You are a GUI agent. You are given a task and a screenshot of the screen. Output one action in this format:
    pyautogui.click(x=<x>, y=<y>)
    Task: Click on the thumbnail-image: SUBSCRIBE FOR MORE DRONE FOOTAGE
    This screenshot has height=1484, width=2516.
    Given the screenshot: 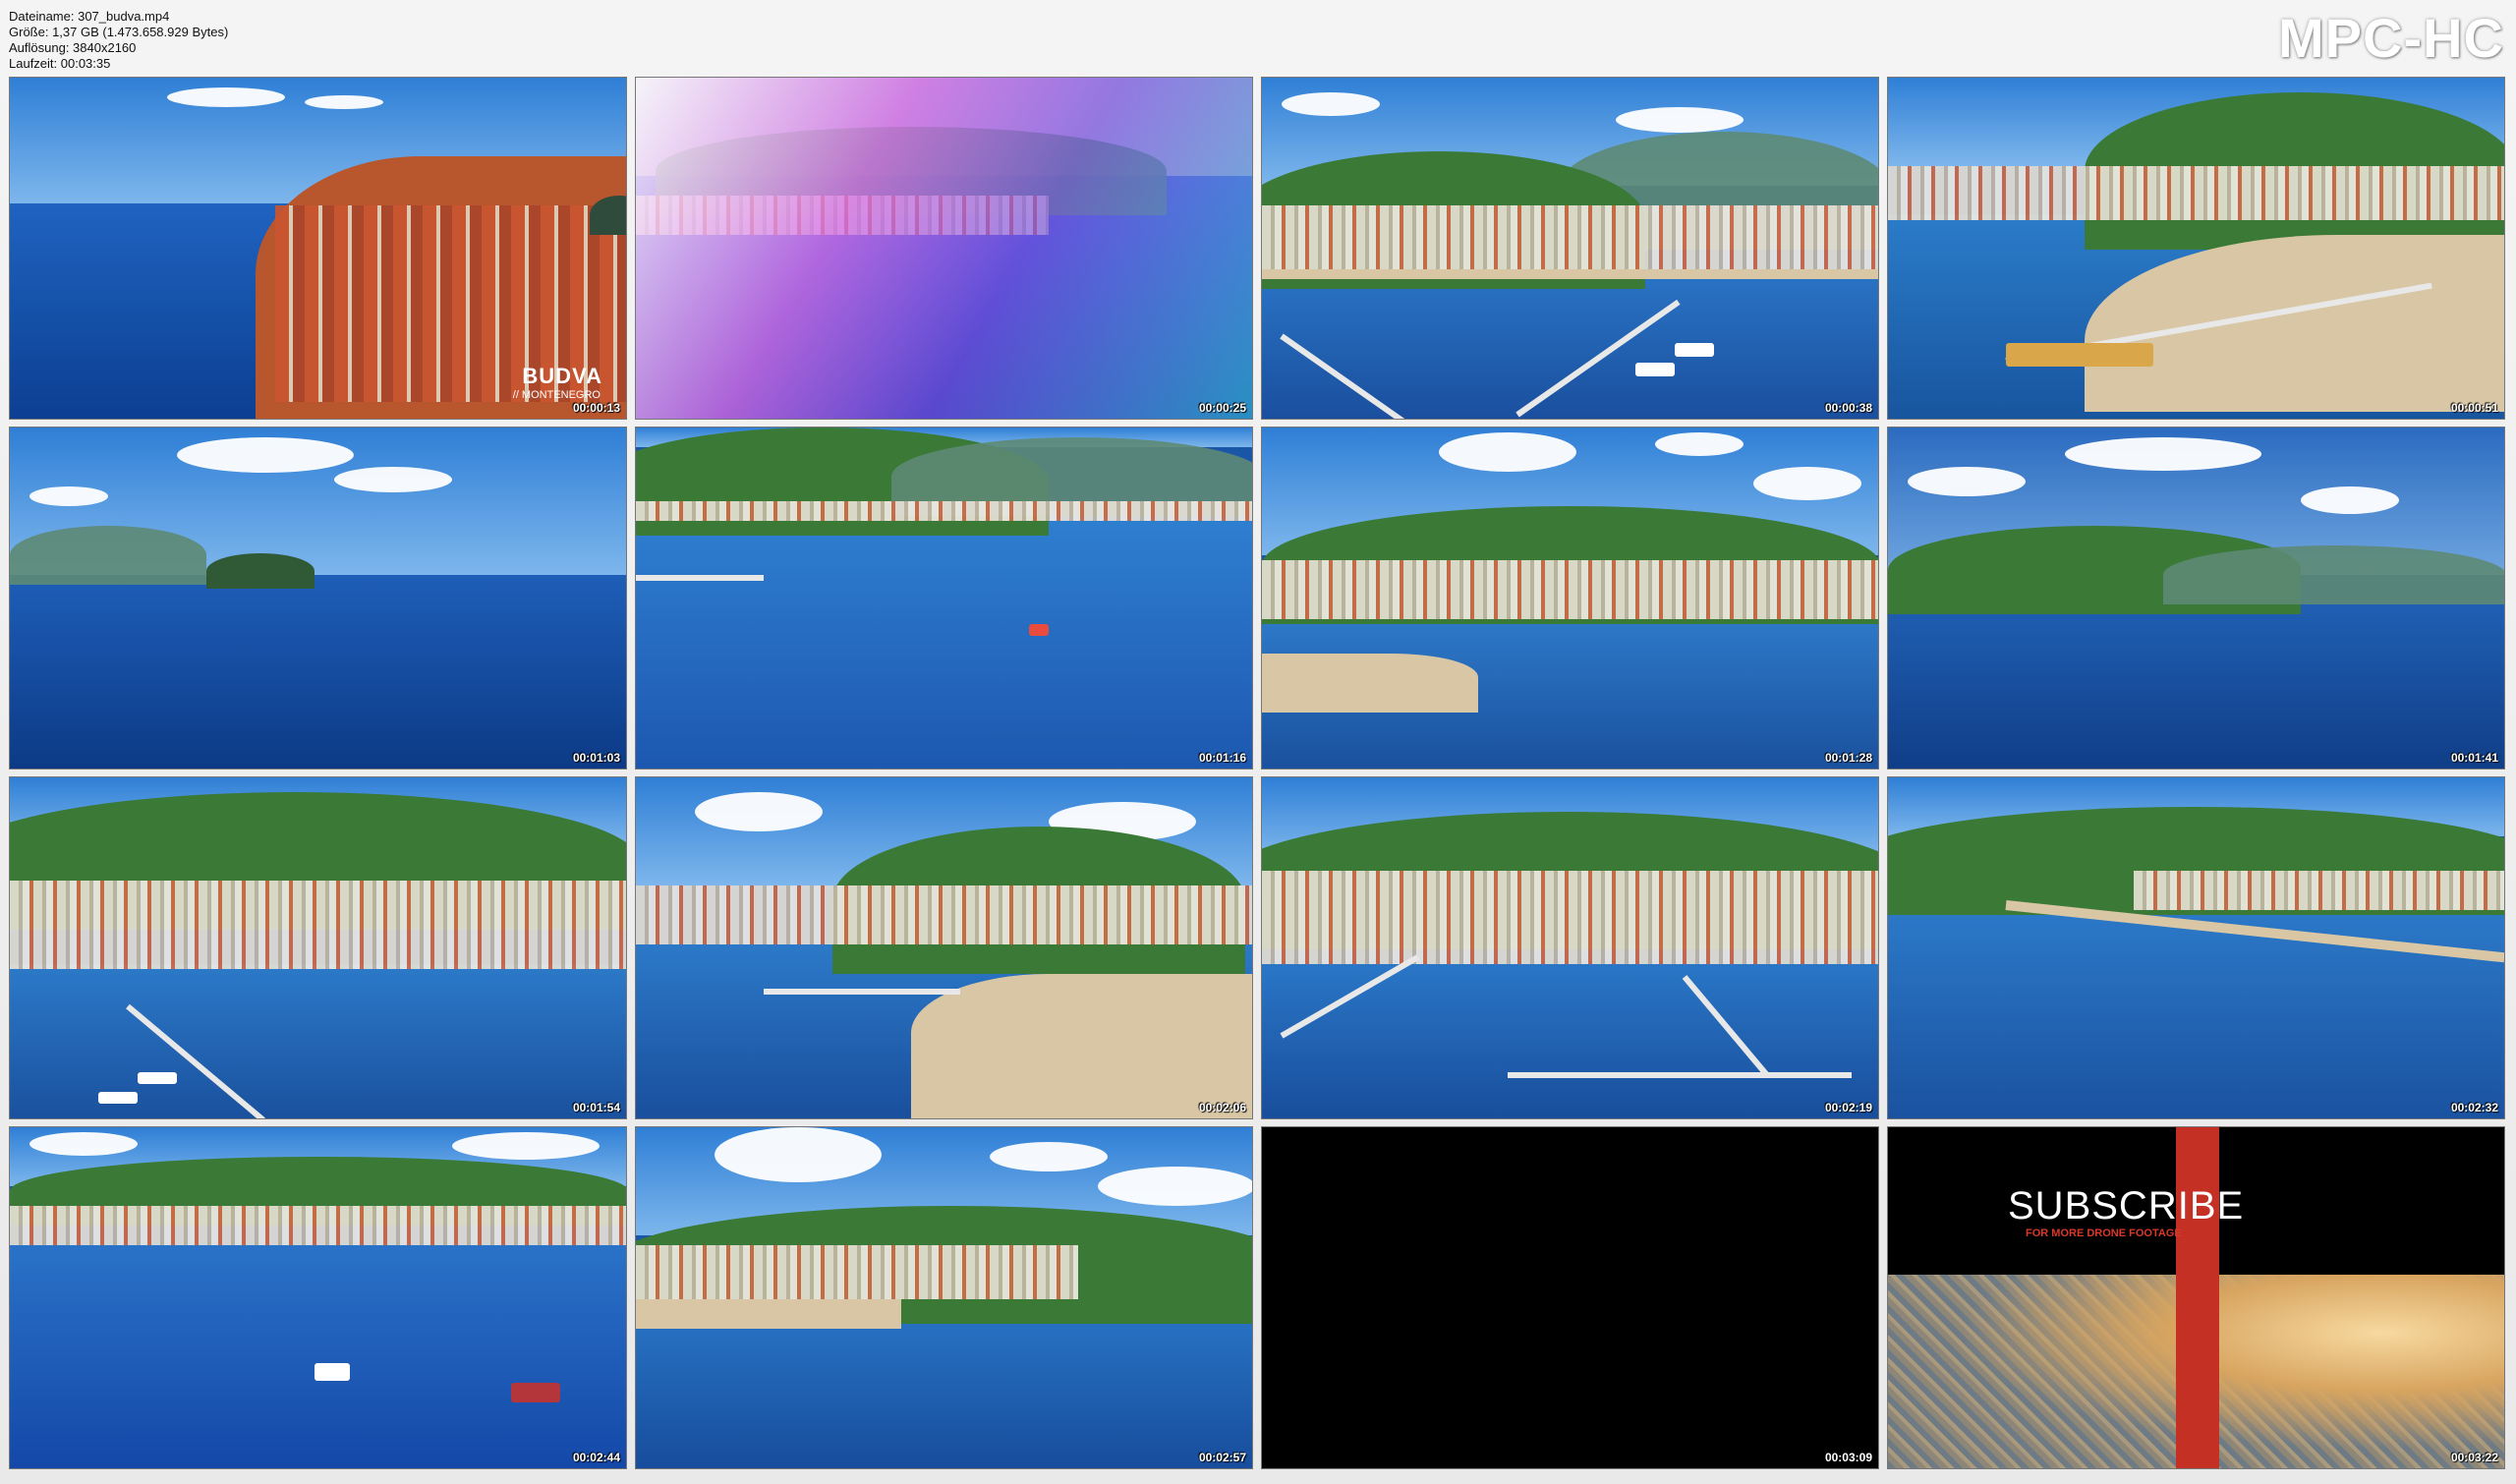 What is the action you would take?
    pyautogui.click(x=2196, y=1297)
    